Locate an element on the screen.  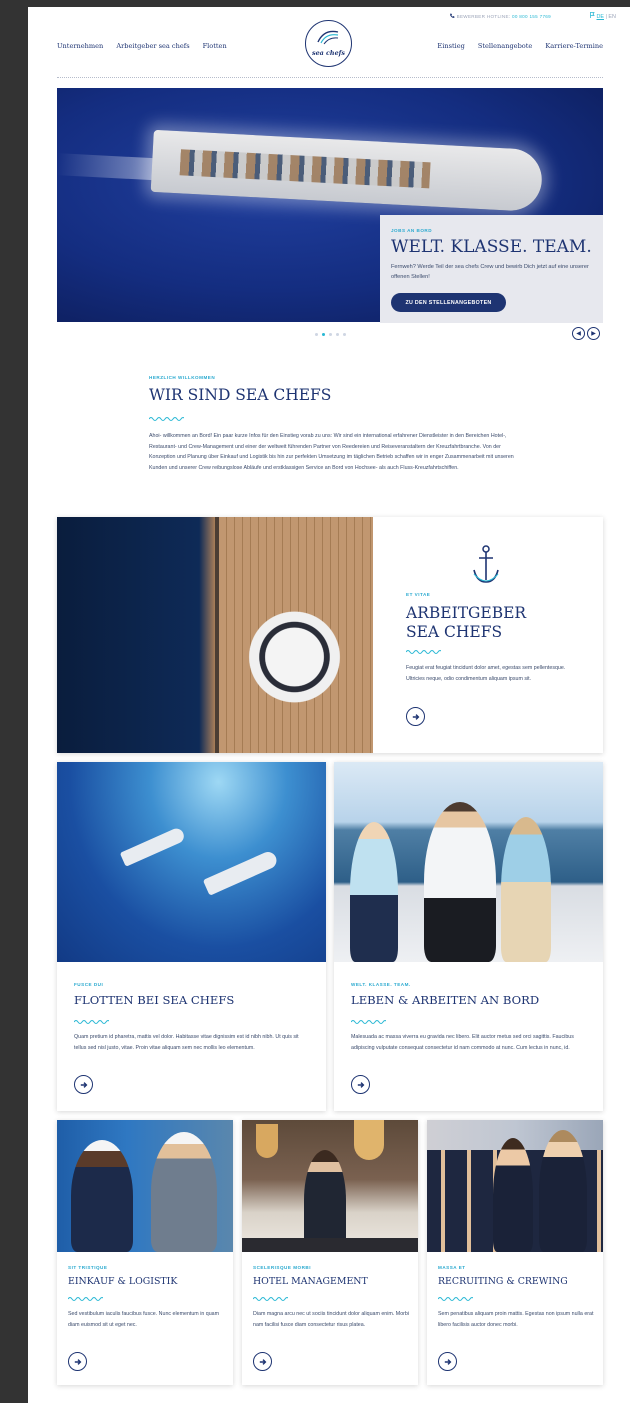
employer-more-button is located at coordinates (415, 716).